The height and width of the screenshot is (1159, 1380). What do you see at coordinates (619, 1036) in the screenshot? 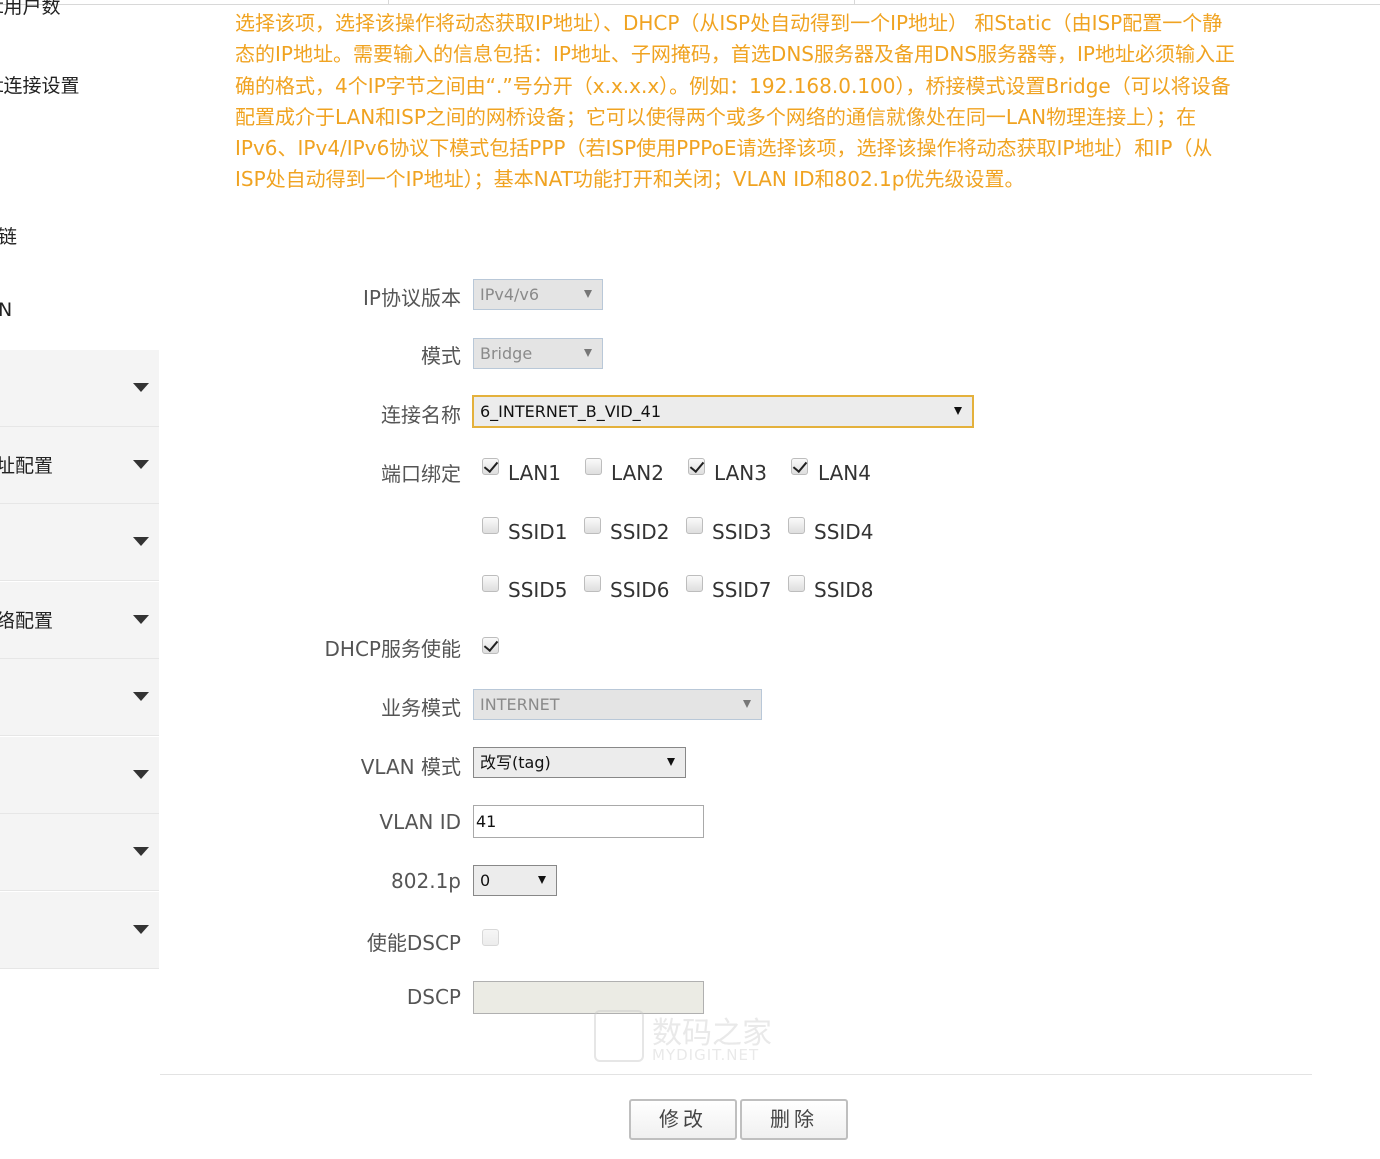
I see `house-icon` at bounding box center [619, 1036].